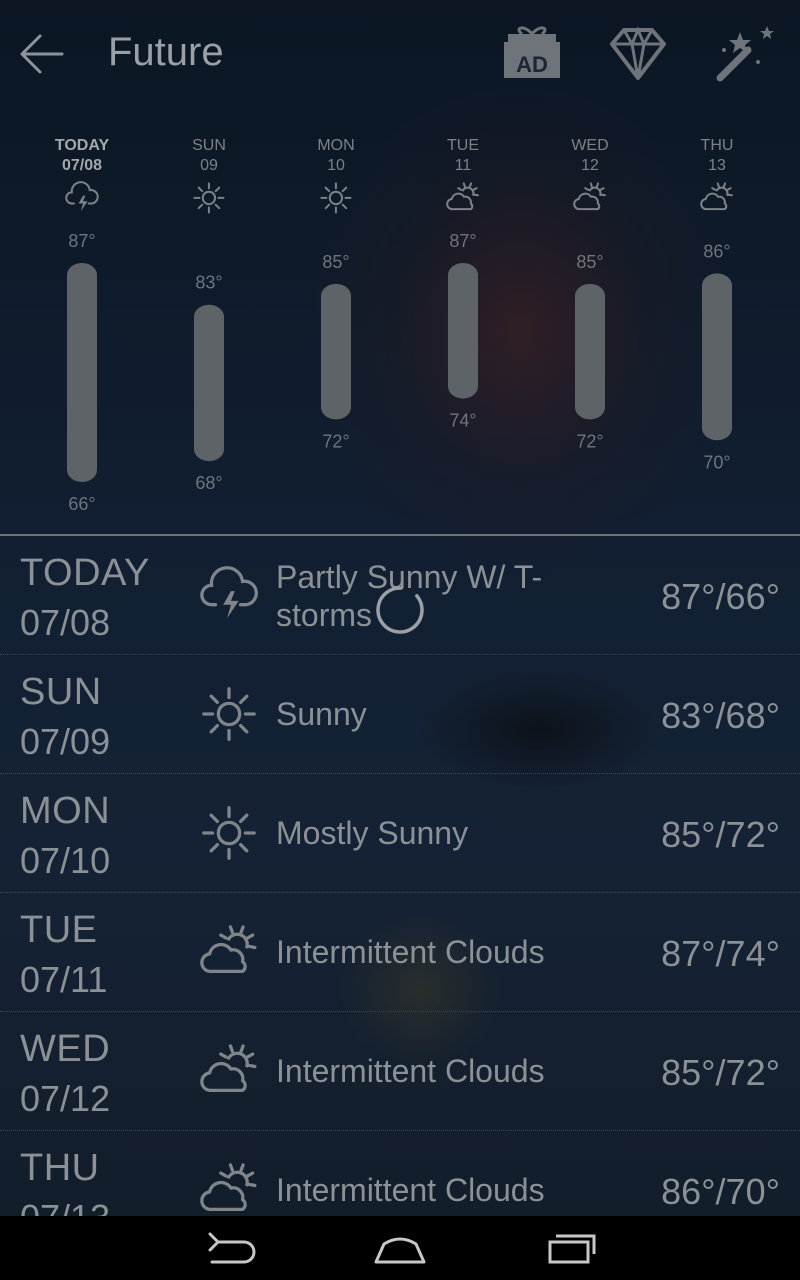  I want to click on svg-text: AD, so click(532, 64).